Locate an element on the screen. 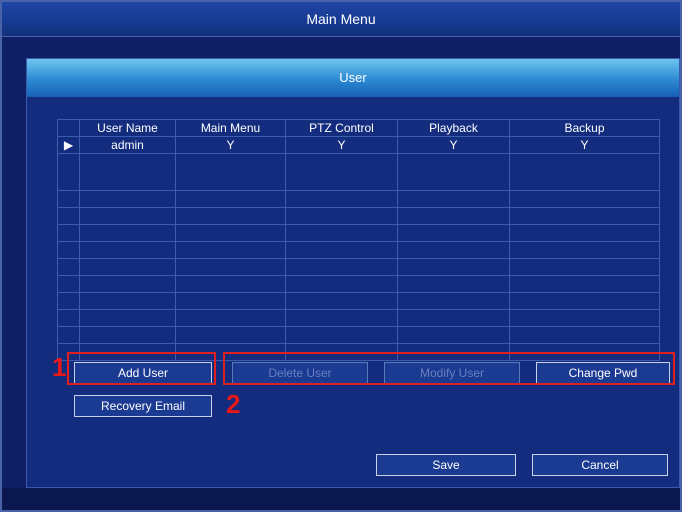 The width and height of the screenshot is (700, 527). cancel-button: Cancel is located at coordinates (600, 465).